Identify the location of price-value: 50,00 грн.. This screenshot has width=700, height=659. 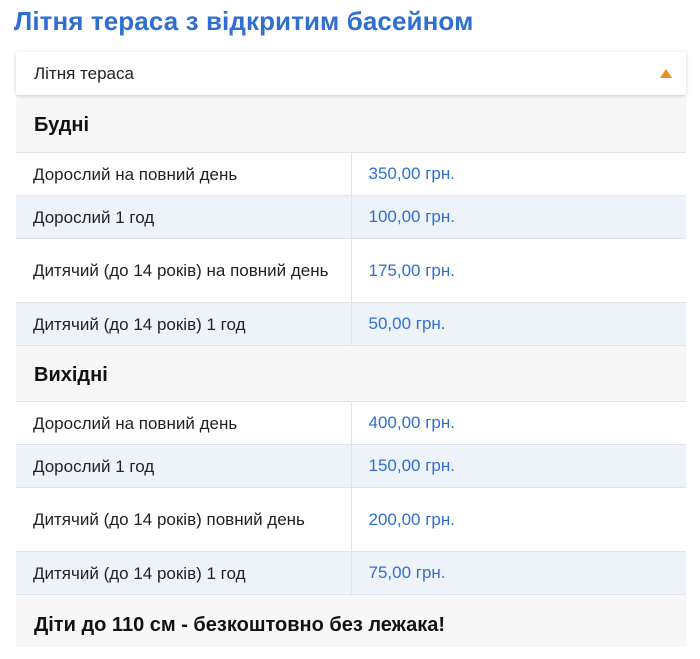
(518, 324).